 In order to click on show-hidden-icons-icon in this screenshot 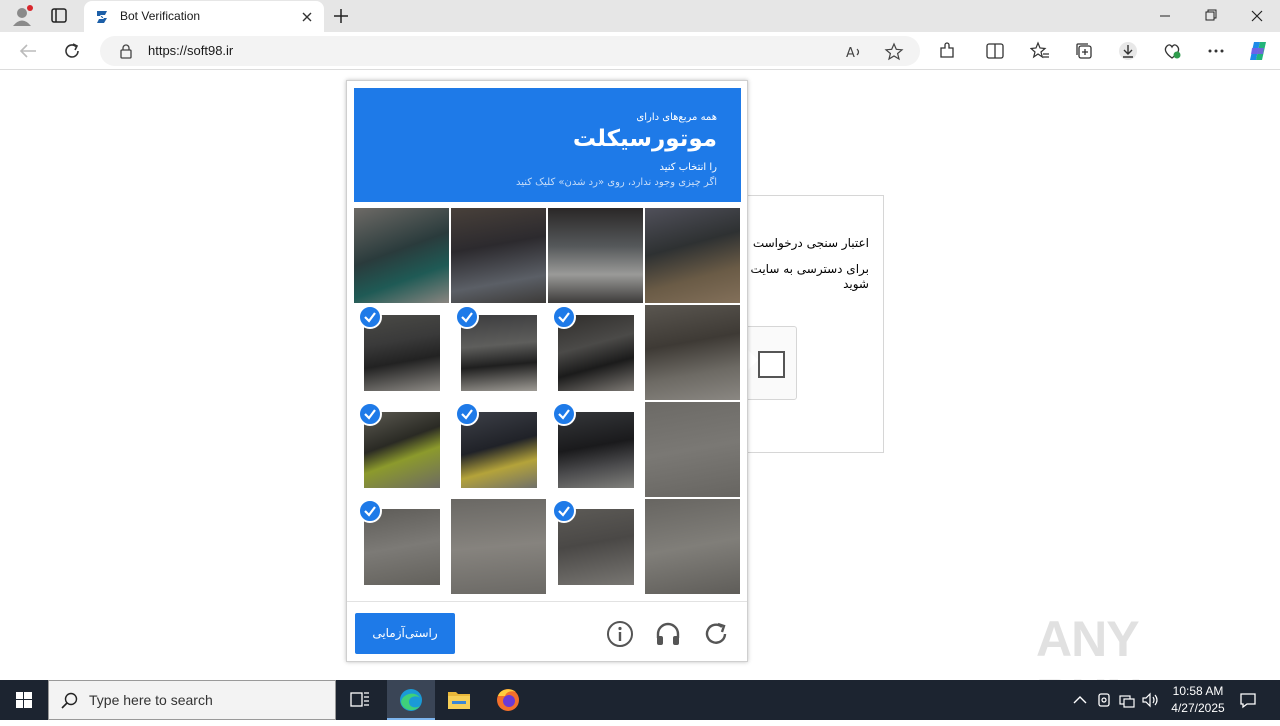, I will do `click(1080, 700)`.